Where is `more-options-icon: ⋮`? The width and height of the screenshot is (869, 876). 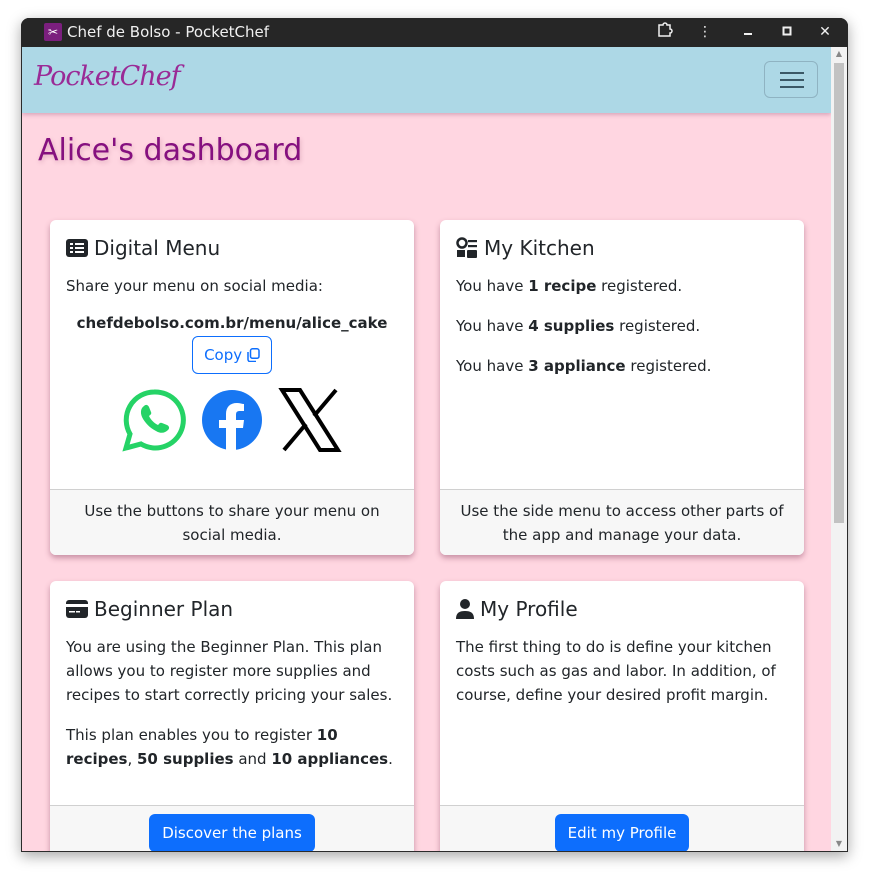 more-options-icon: ⋮ is located at coordinates (705, 32).